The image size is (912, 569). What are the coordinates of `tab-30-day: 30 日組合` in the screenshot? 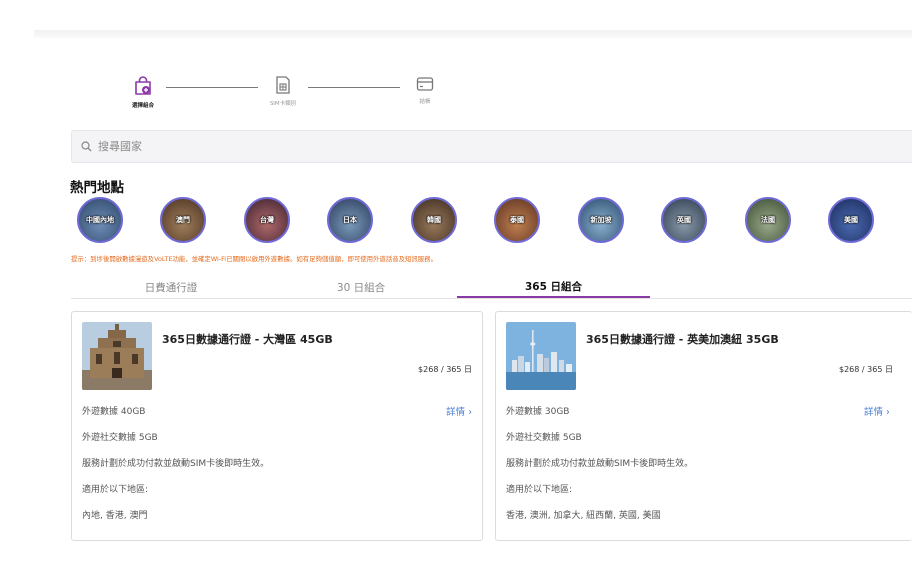 It's located at (361, 287).